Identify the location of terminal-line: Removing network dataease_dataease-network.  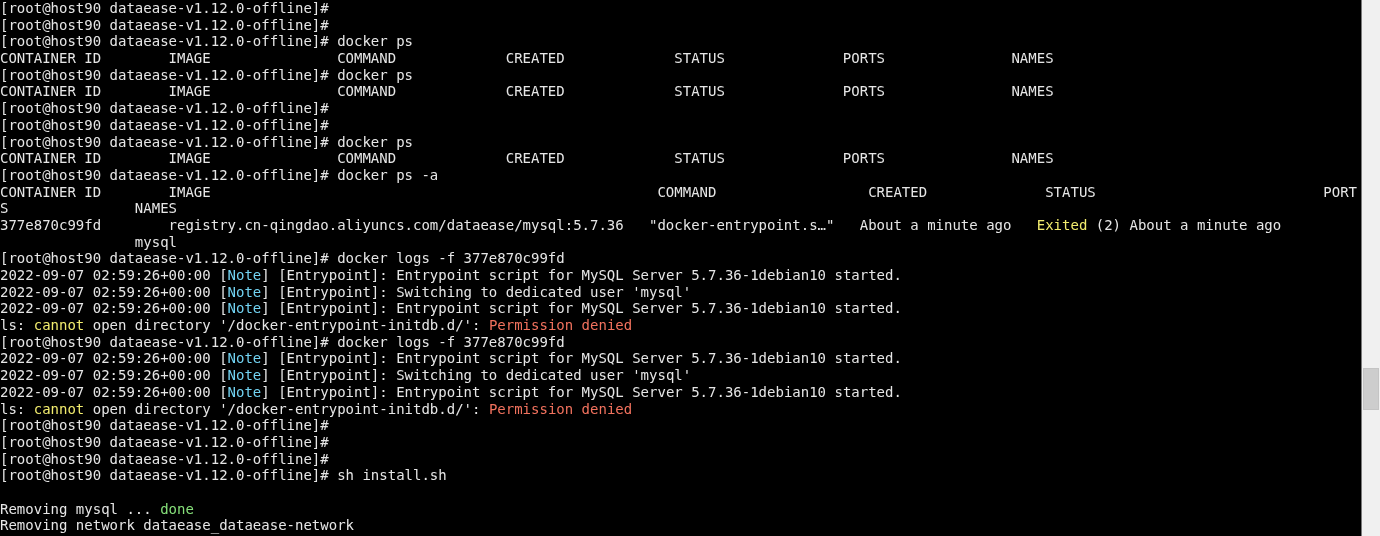
(177, 525).